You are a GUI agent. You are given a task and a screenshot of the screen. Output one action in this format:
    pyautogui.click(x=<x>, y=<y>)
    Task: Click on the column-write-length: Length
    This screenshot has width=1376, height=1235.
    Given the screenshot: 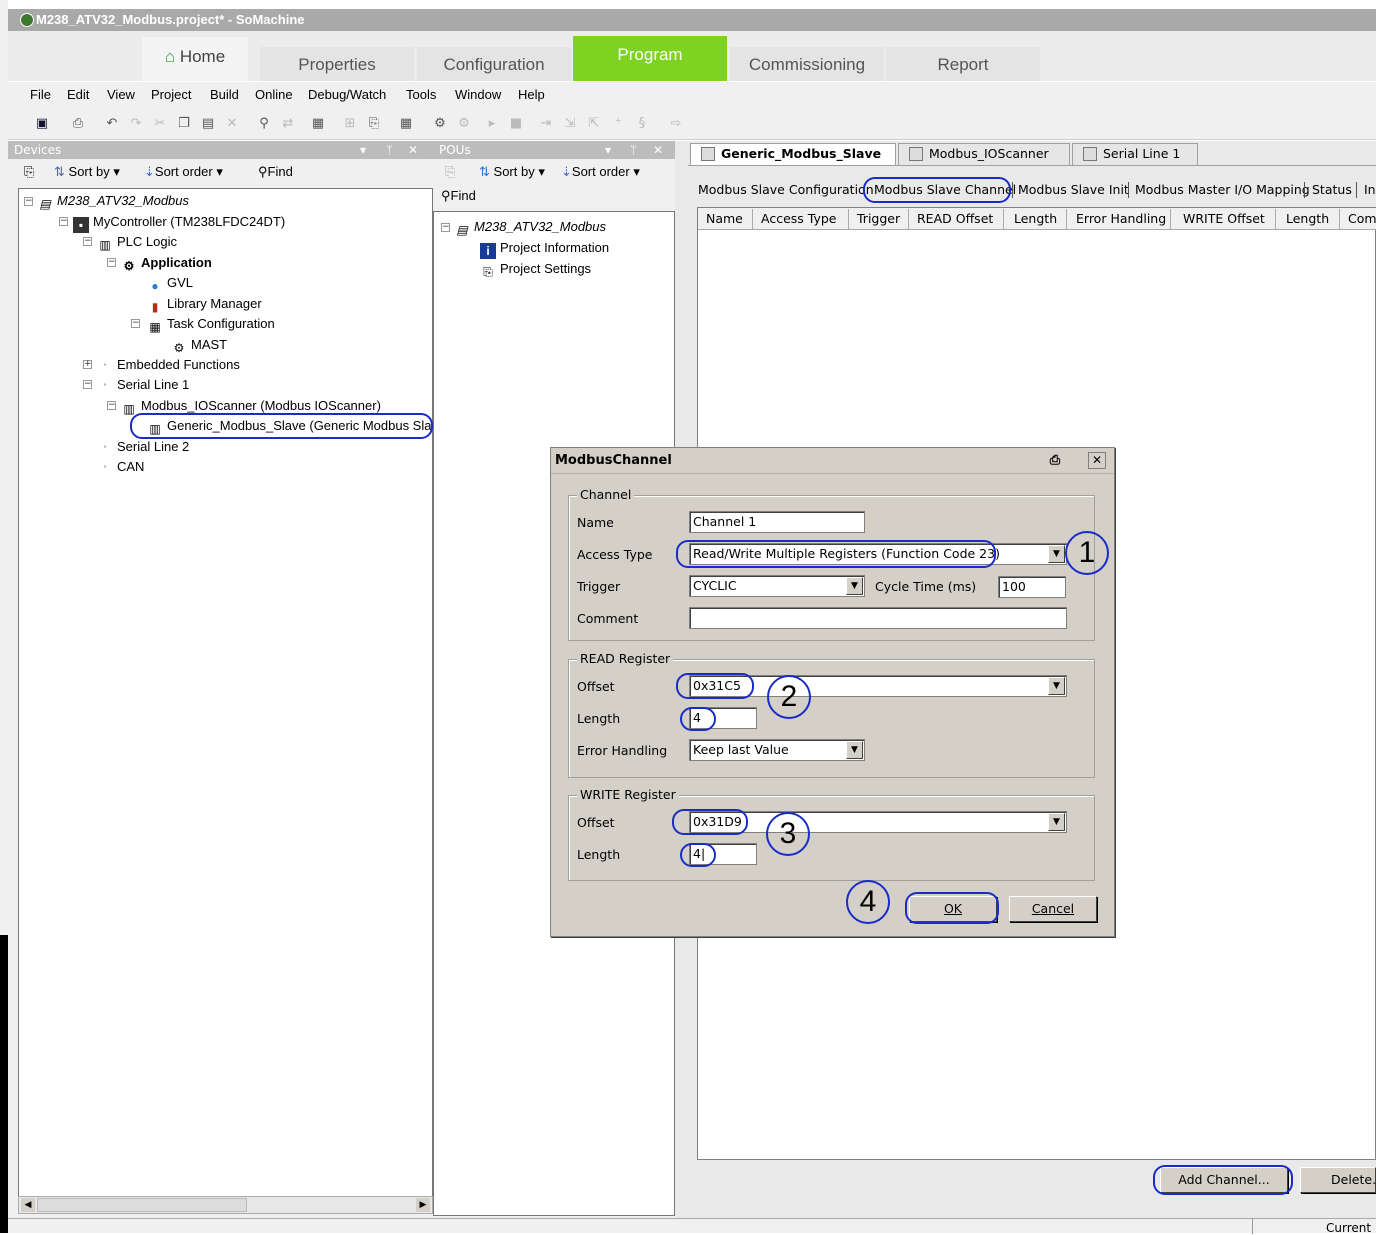 What is the action you would take?
    pyautogui.click(x=1310, y=219)
    